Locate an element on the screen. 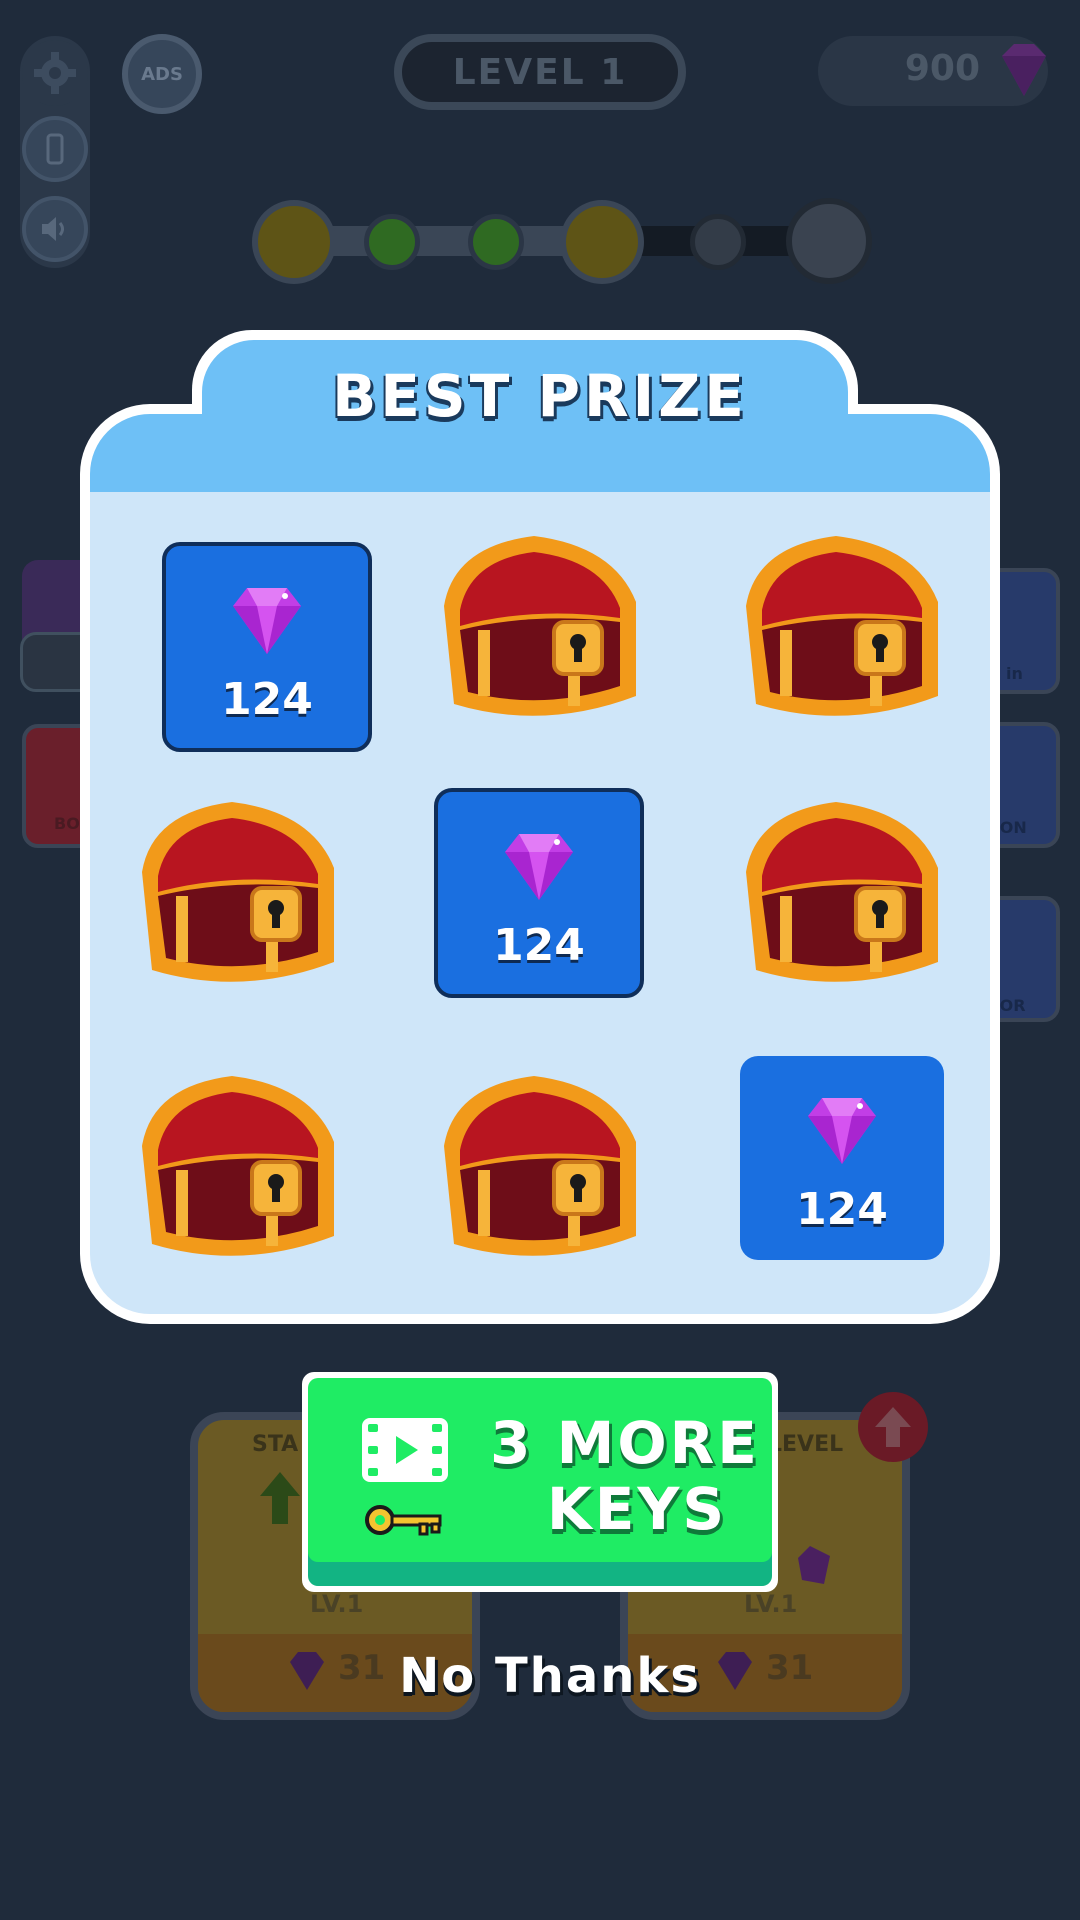 This screenshot has height=1920, width=1080. more-keys-label: 3 MORE KEYS is located at coordinates (625, 1476).